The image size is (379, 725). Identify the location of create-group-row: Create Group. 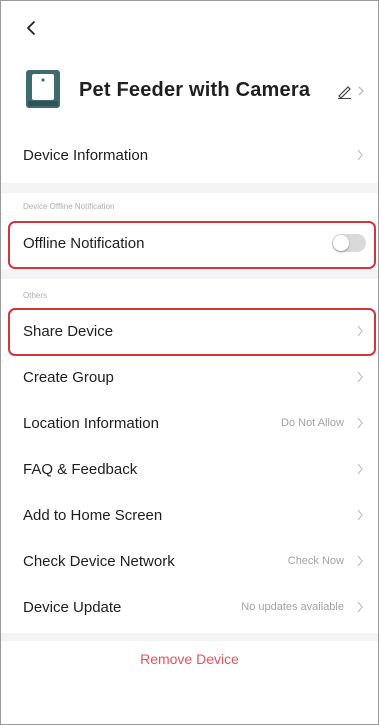
(189, 377).